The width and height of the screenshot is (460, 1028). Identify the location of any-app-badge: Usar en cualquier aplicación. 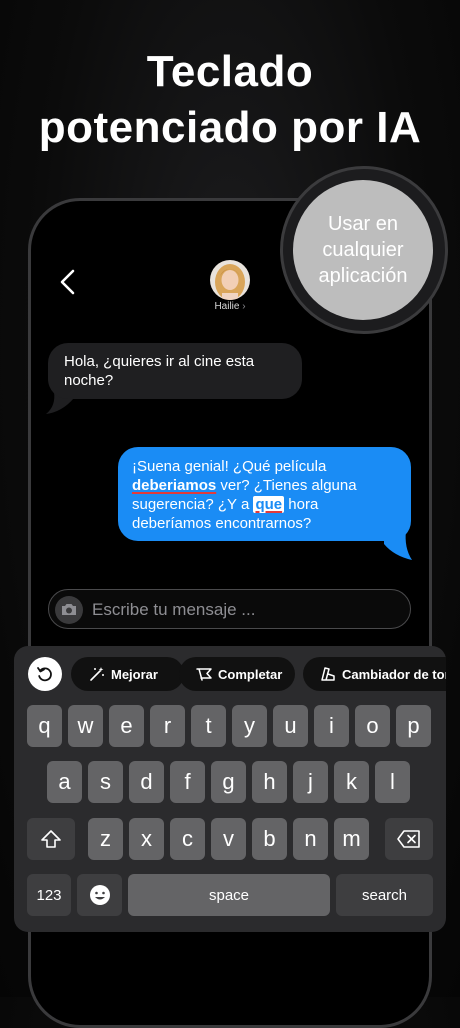
(363, 250).